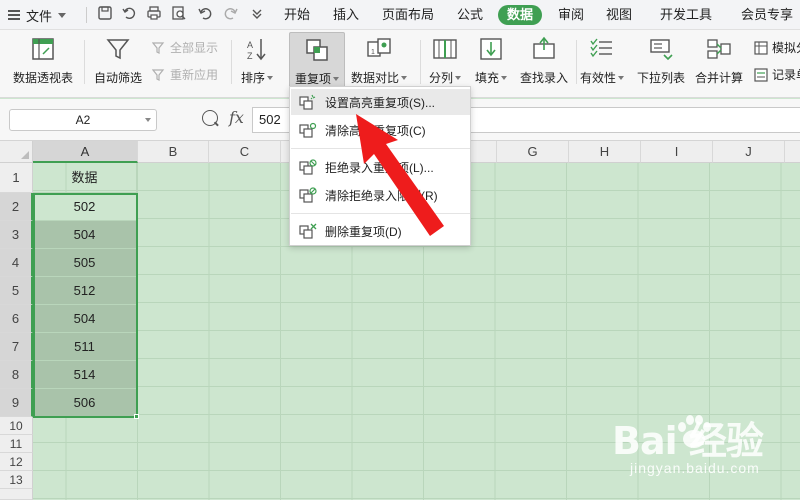 The width and height of the screenshot is (800, 500). What do you see at coordinates (85, 152) in the screenshot?
I see `column-header-a: A` at bounding box center [85, 152].